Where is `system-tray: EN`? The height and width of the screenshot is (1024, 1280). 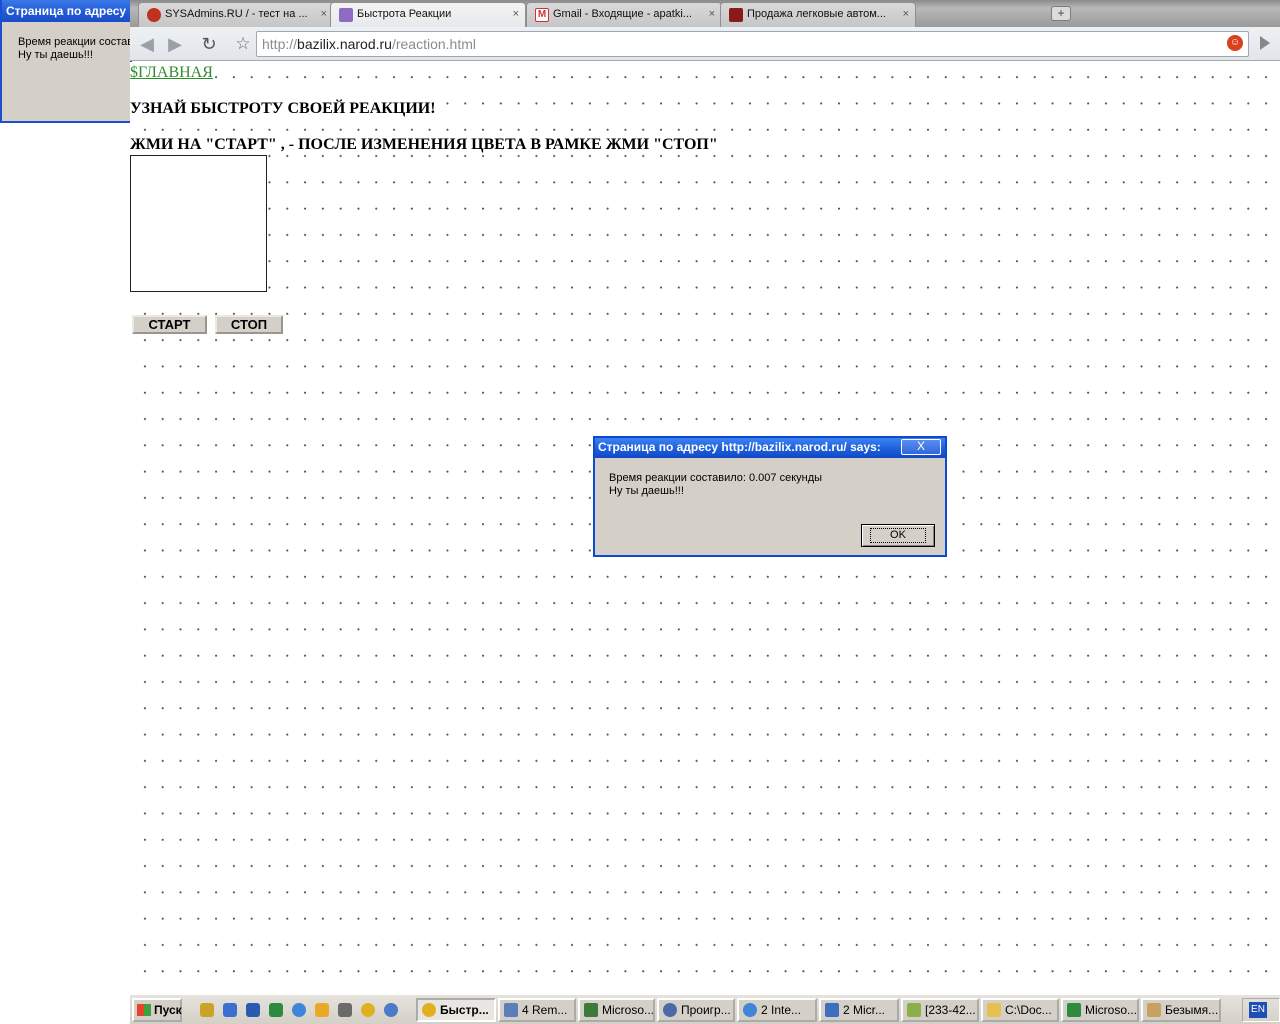 system-tray: EN is located at coordinates (1261, 1010).